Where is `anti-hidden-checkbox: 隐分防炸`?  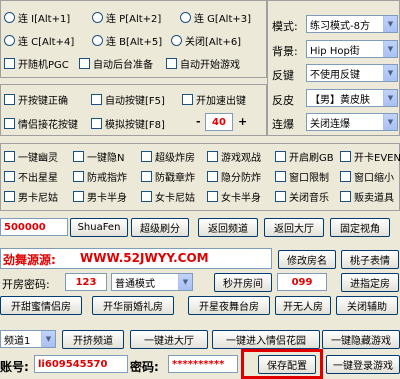
anti-hidden-checkbox: 隐分防炸 is located at coordinates (234, 176).